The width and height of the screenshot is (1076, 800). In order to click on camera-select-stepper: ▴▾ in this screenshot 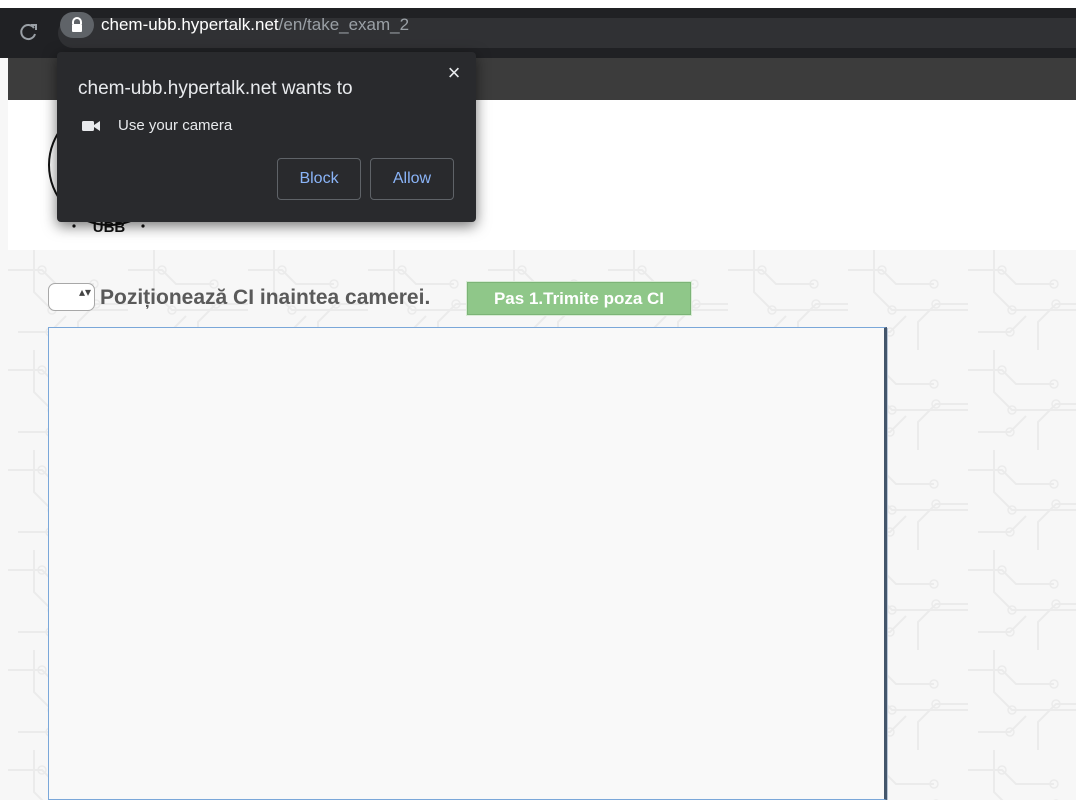, I will do `click(71, 297)`.